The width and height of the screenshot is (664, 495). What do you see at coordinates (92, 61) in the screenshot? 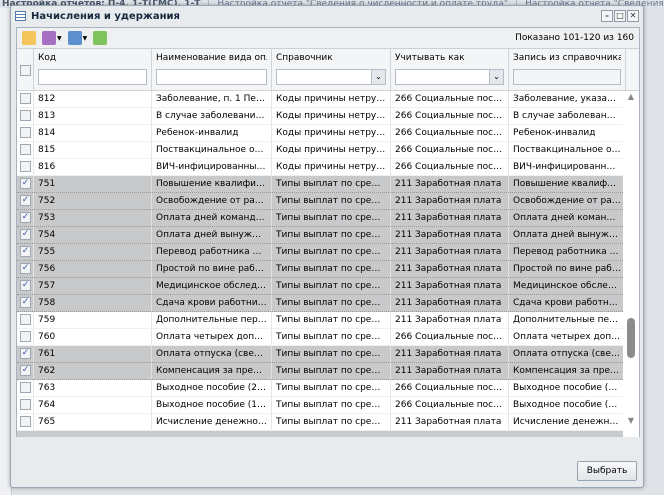
I see `column-header-code: Код` at bounding box center [92, 61].